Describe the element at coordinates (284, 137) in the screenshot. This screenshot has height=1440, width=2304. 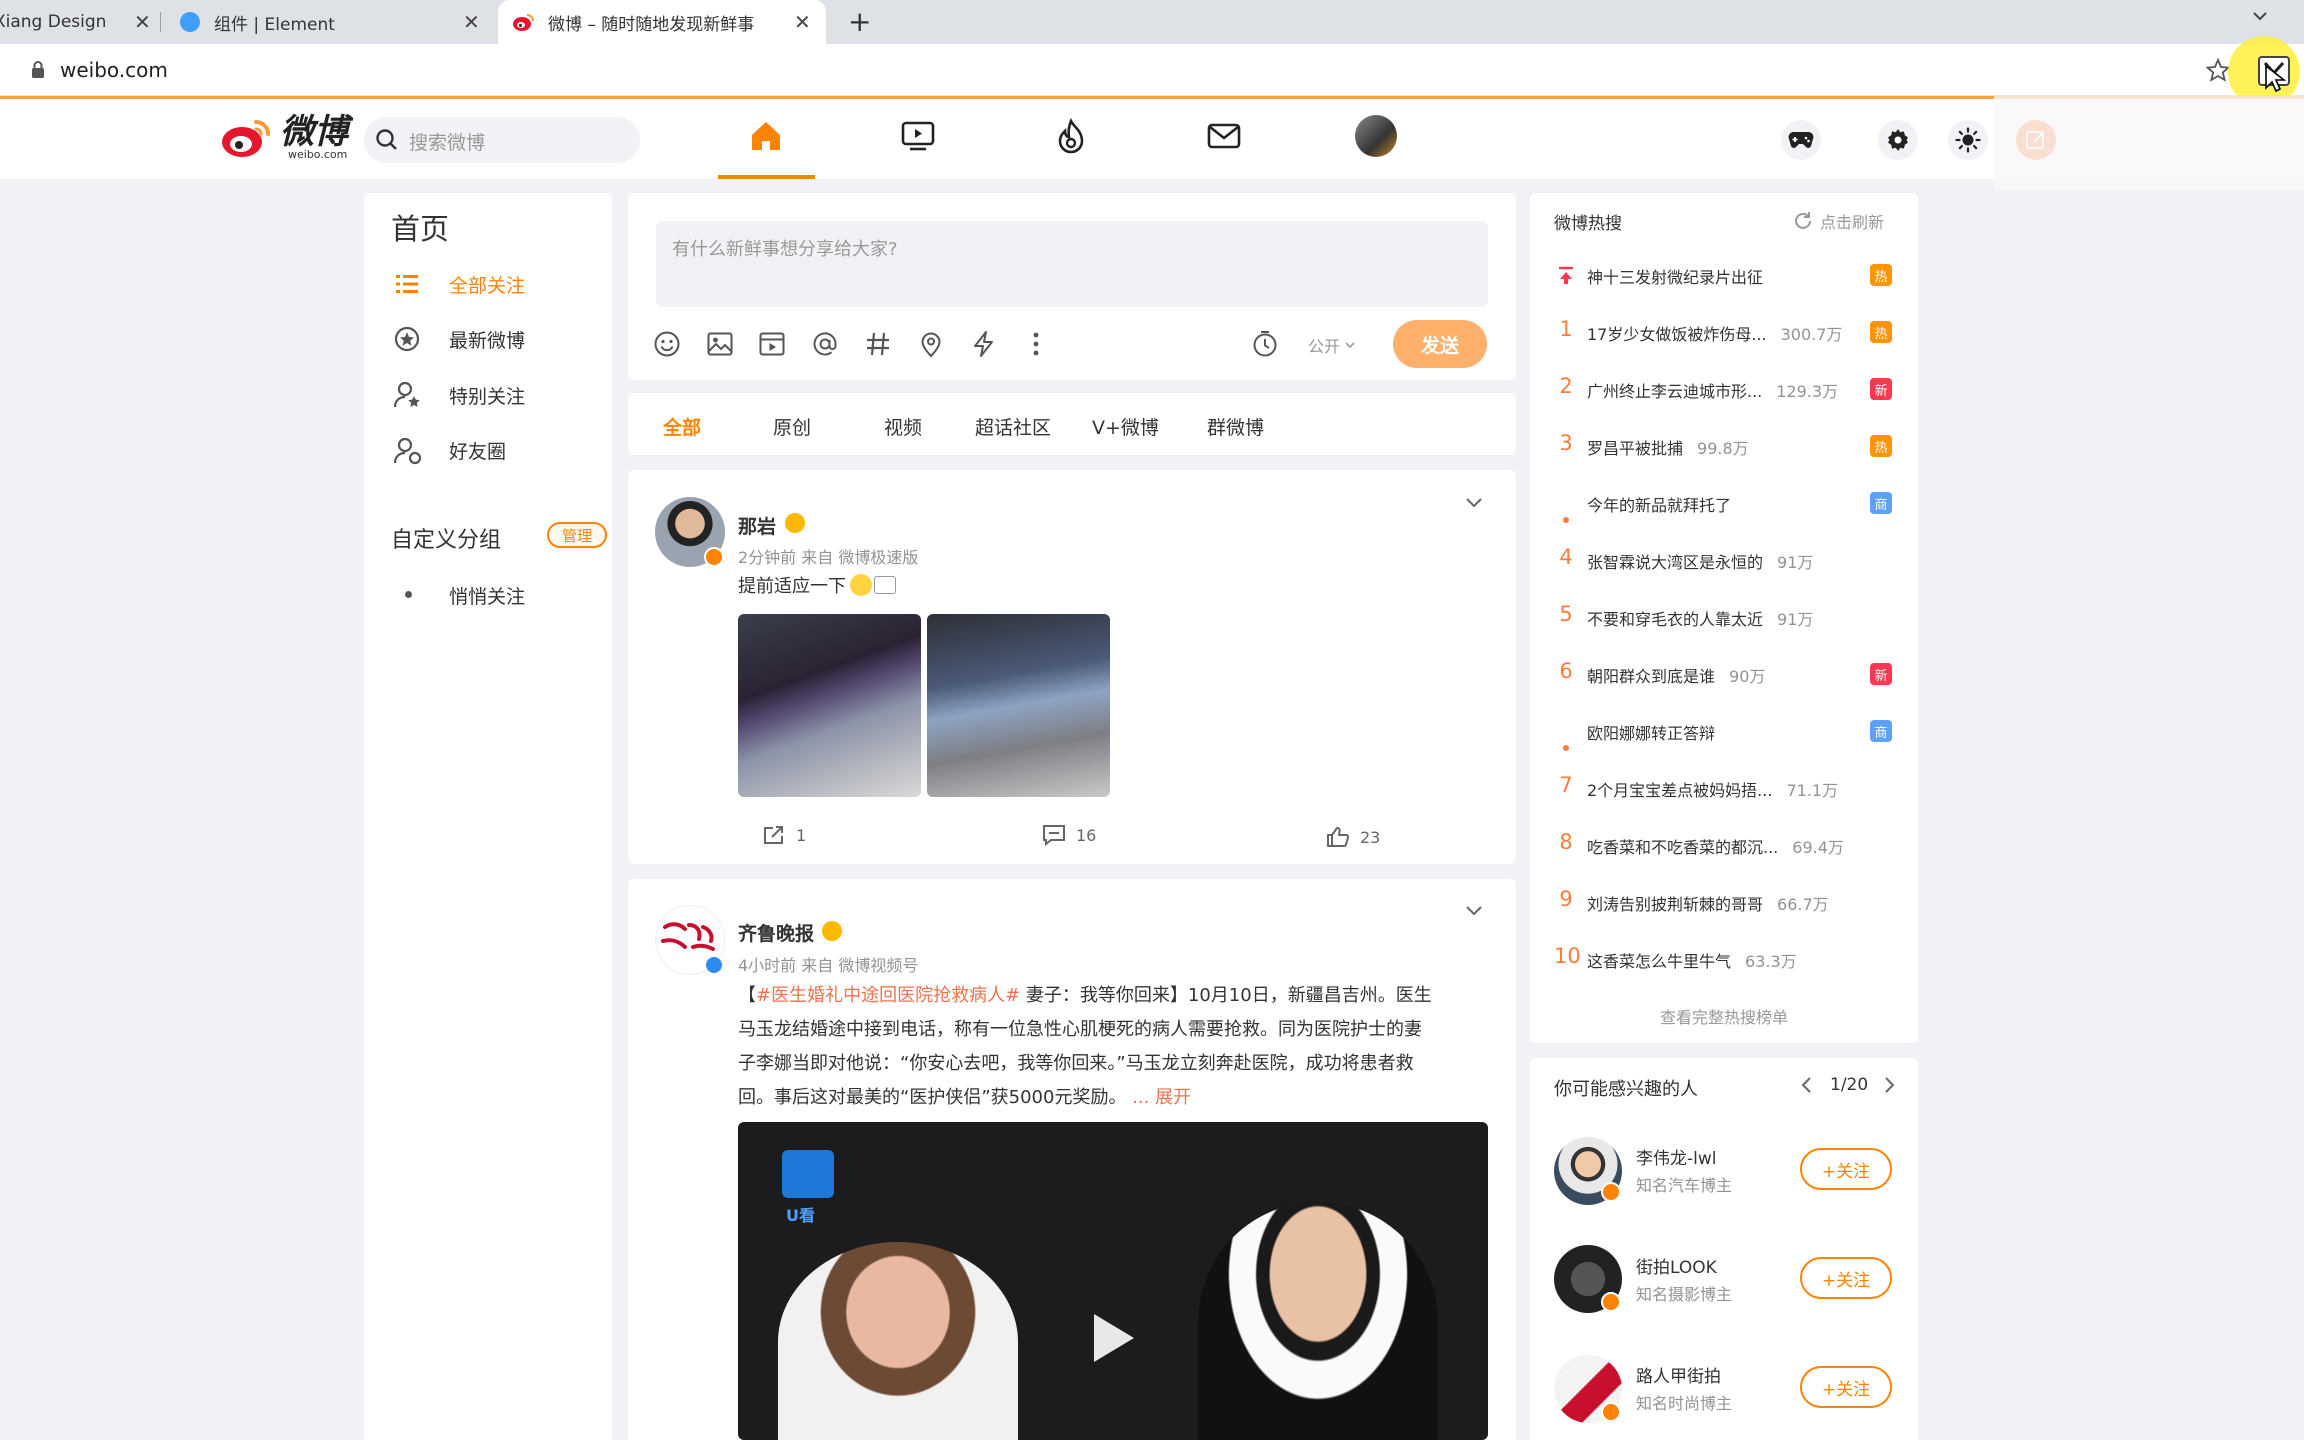
I see `weibo-logo: 微博 weibo.com` at that location.